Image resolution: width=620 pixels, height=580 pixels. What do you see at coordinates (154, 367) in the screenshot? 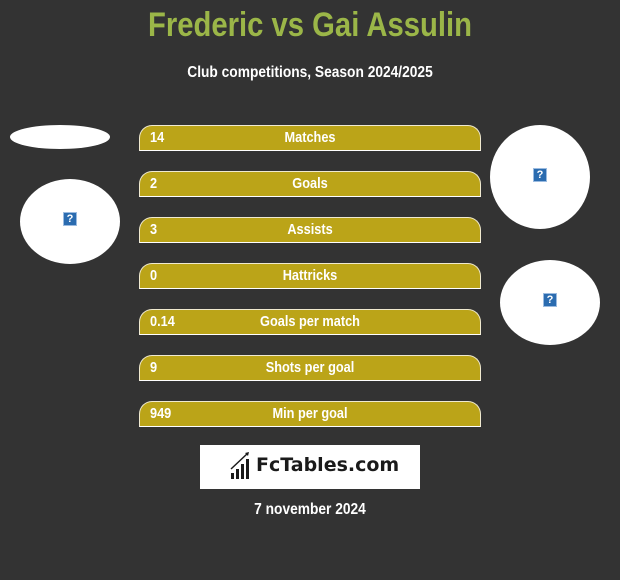
I see `stat-value: 9` at bounding box center [154, 367].